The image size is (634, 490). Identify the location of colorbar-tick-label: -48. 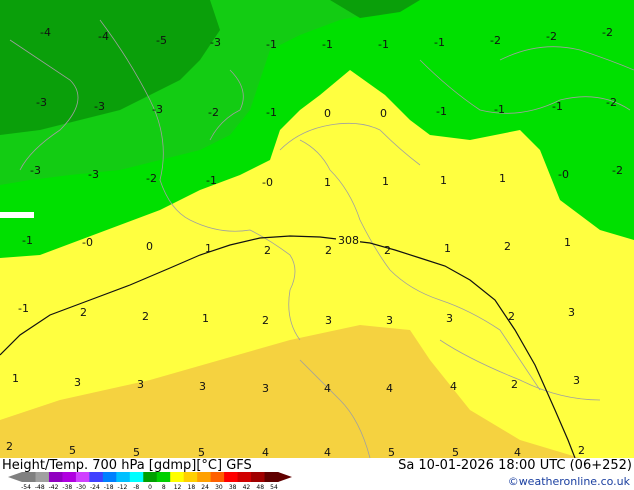
(40, 487).